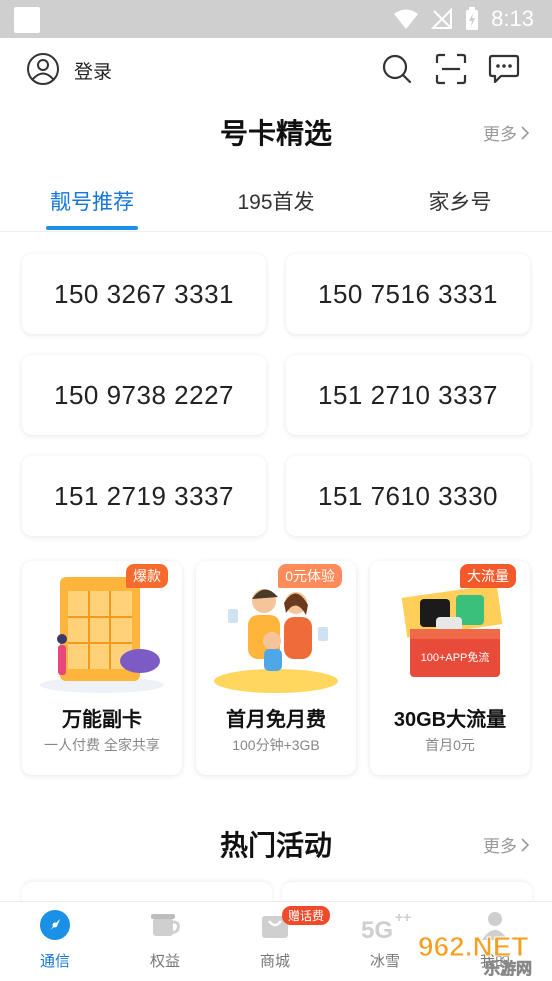  I want to click on promo-title: 30GB大流量, so click(450, 720).